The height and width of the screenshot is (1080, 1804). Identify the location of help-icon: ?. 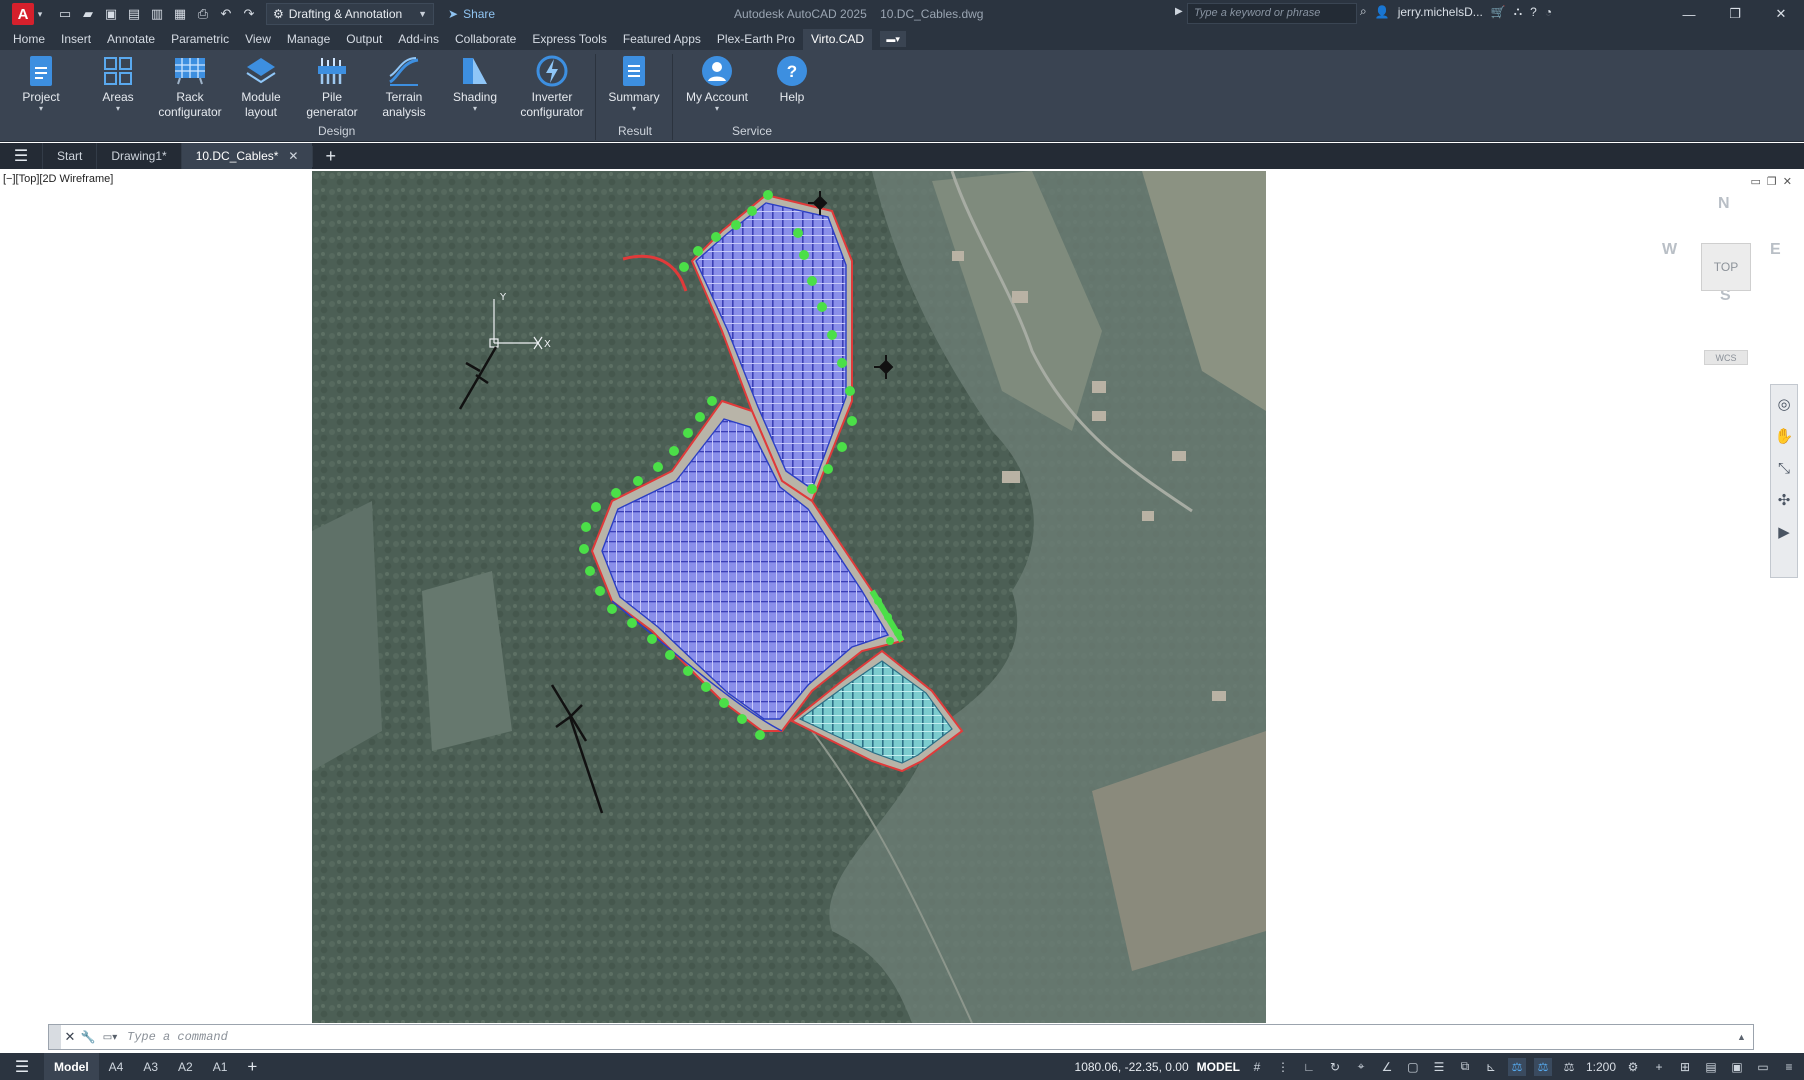
(1533, 12).